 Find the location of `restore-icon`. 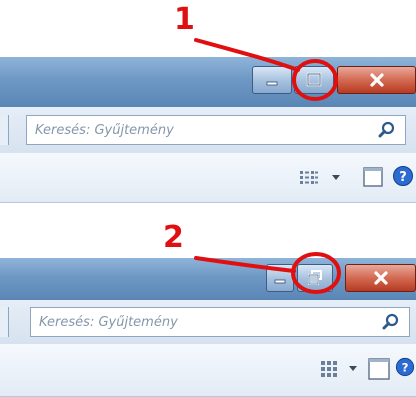

restore-icon is located at coordinates (315, 277).